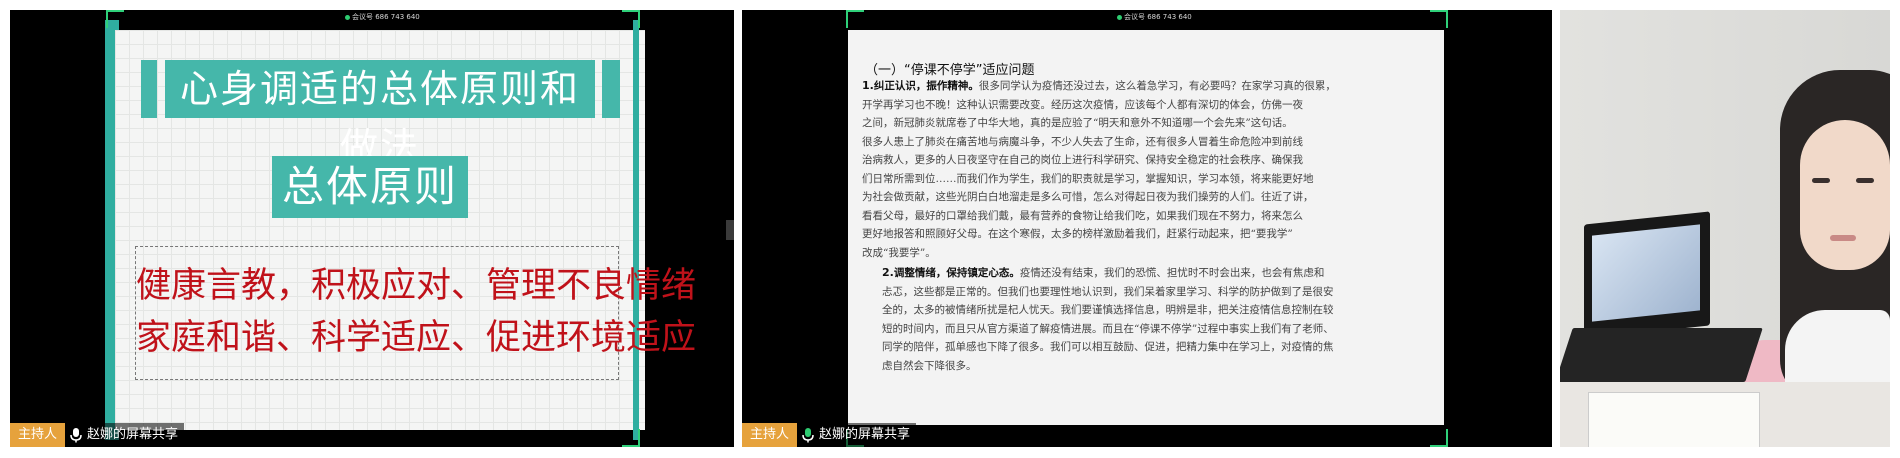  Describe the element at coordinates (370, 187) in the screenshot. I see `slide-subtitle: 总体原则` at that location.